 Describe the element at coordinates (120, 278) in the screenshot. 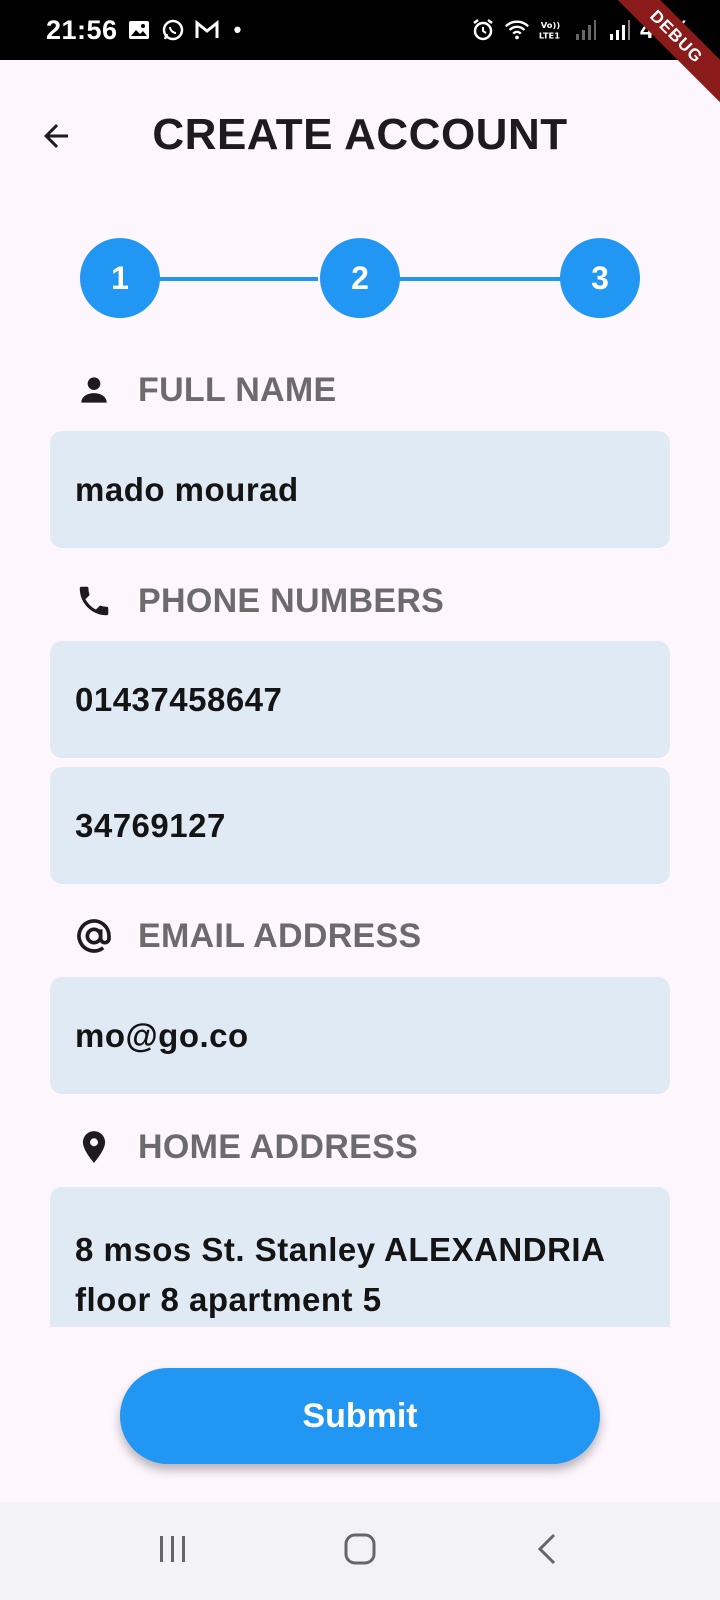

I see `step-1: 1` at that location.